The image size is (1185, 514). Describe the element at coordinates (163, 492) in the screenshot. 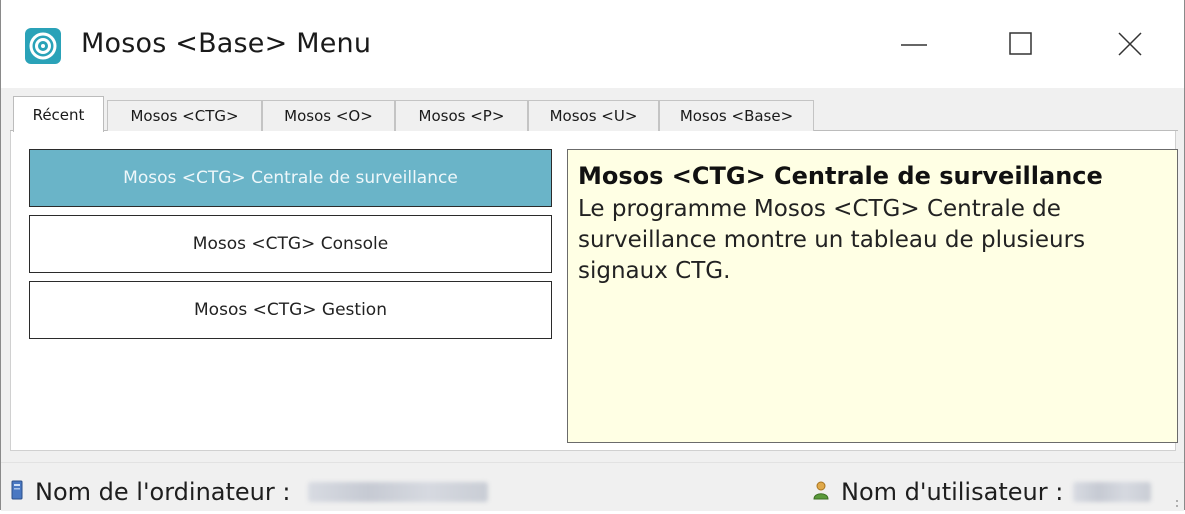

I see `computer-name-label: Nom de l'ordinateur :` at that location.